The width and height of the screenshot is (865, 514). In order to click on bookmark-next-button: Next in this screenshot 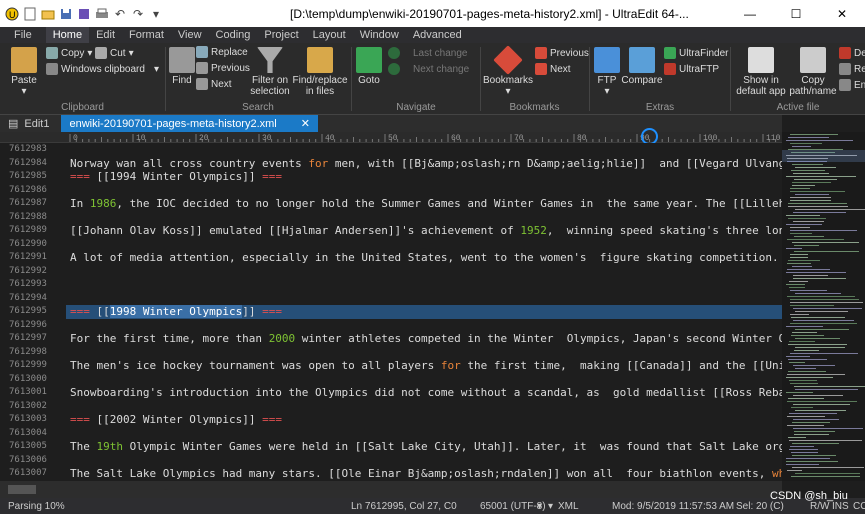, I will do `click(553, 69)`.